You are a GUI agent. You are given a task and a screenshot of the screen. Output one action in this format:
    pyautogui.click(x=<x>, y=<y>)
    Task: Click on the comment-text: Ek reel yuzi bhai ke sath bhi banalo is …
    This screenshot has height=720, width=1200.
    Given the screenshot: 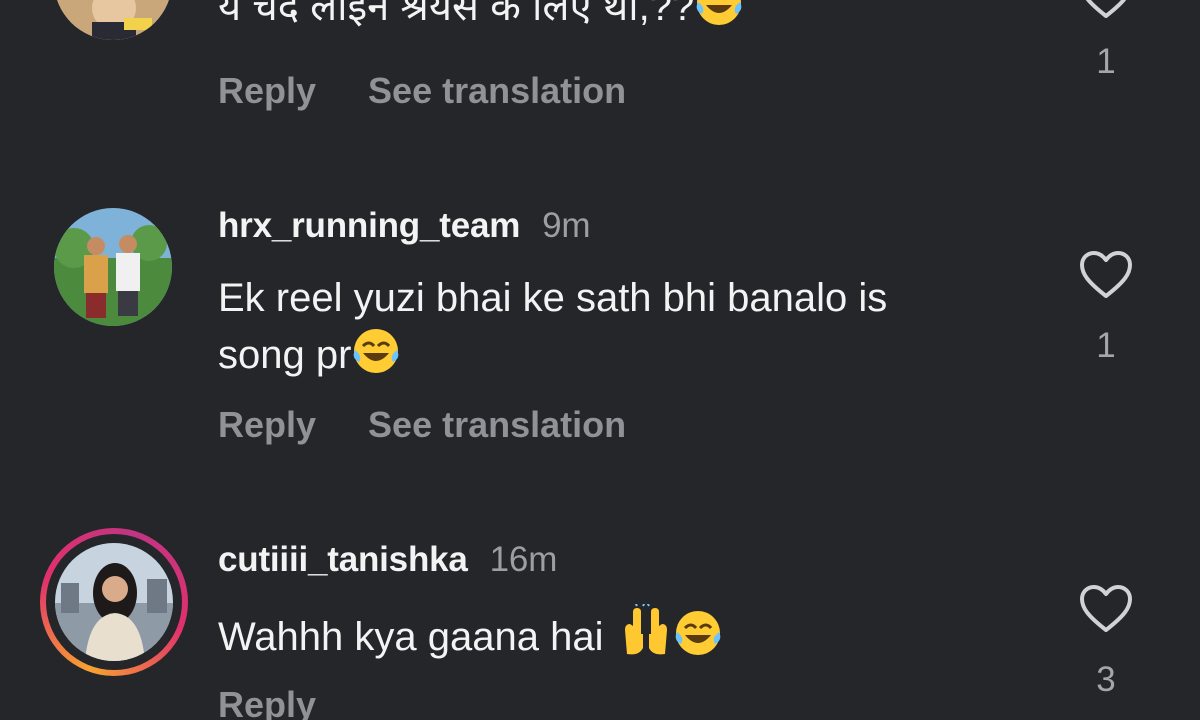 What is the action you would take?
    pyautogui.click(x=633, y=330)
    